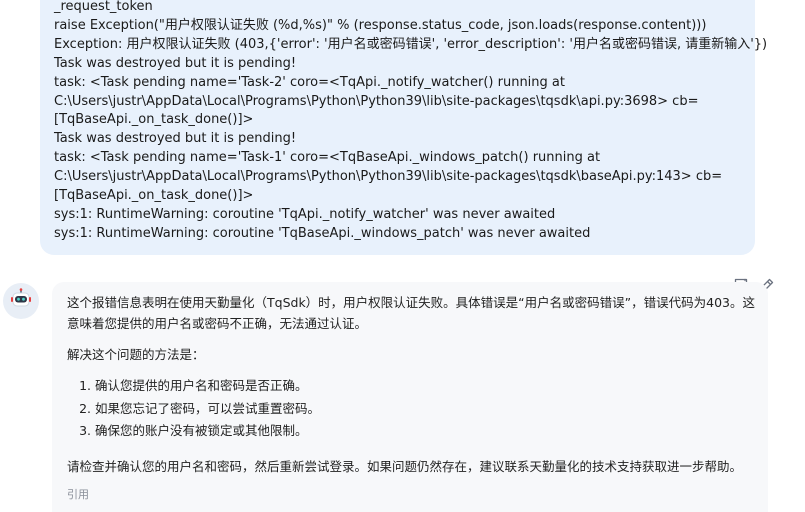 Image resolution: width=805 pixels, height=512 pixels. What do you see at coordinates (431, 409) in the screenshot?
I see `list-item: 如果您忘记了密码，可以尝试重置密码。` at bounding box center [431, 409].